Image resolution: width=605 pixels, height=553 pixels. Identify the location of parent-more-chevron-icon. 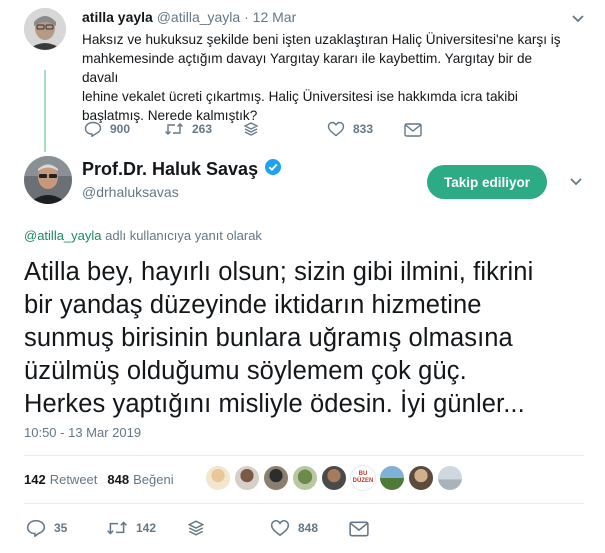
(578, 19).